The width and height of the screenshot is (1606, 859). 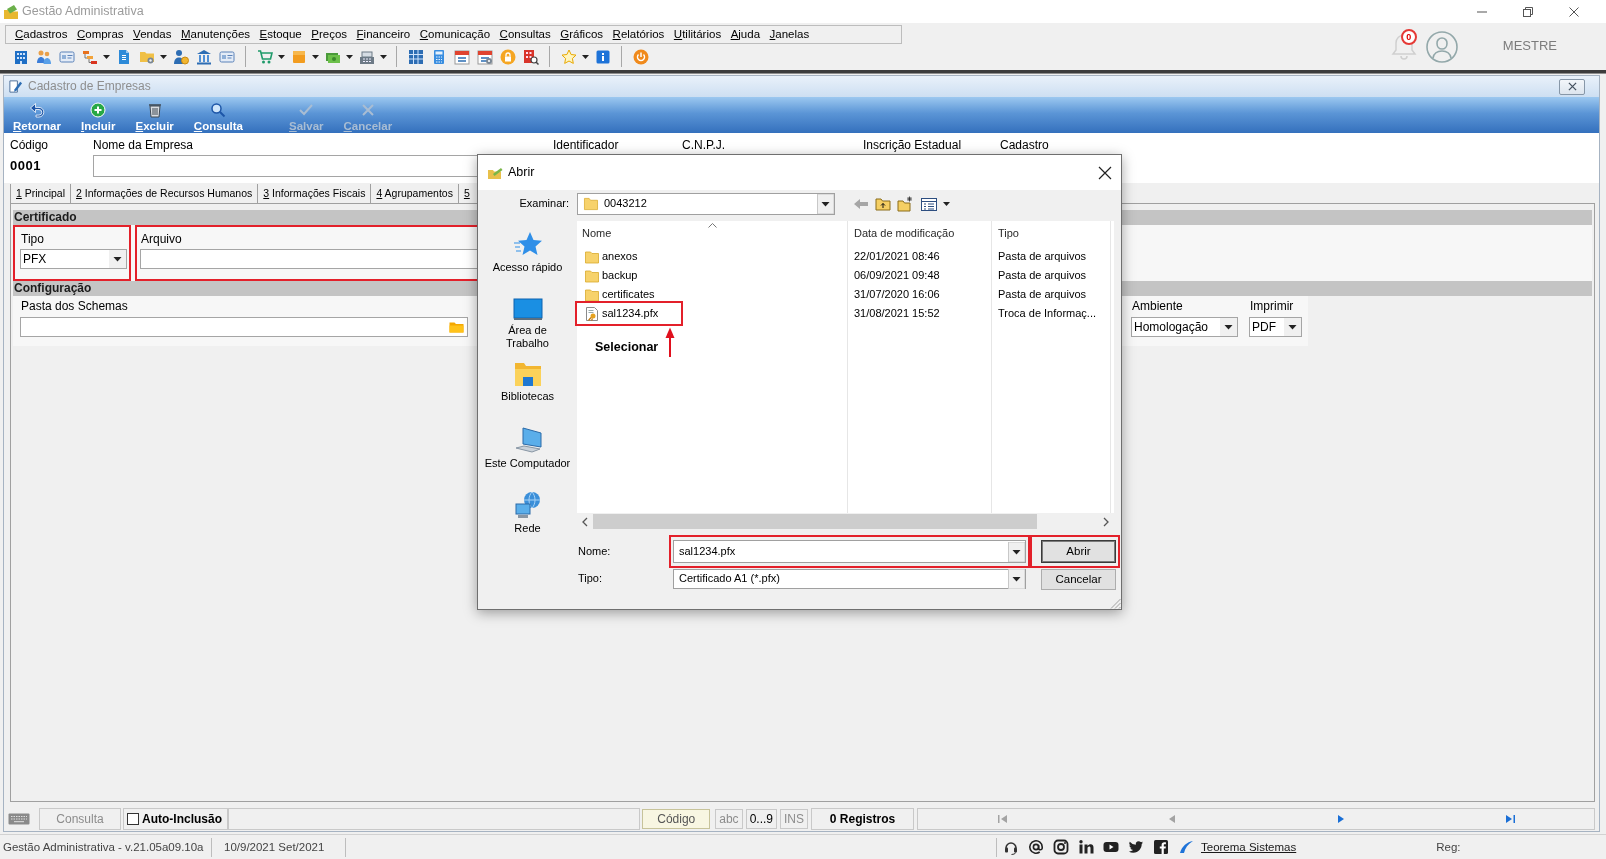 What do you see at coordinates (383, 34) in the screenshot?
I see `menu-item: Financeiro` at bounding box center [383, 34].